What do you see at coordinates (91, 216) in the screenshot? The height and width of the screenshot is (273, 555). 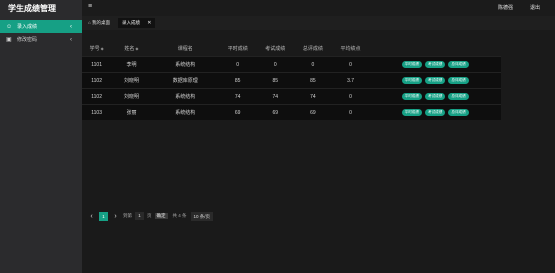 I see `prev-page-icon: ‹` at bounding box center [91, 216].